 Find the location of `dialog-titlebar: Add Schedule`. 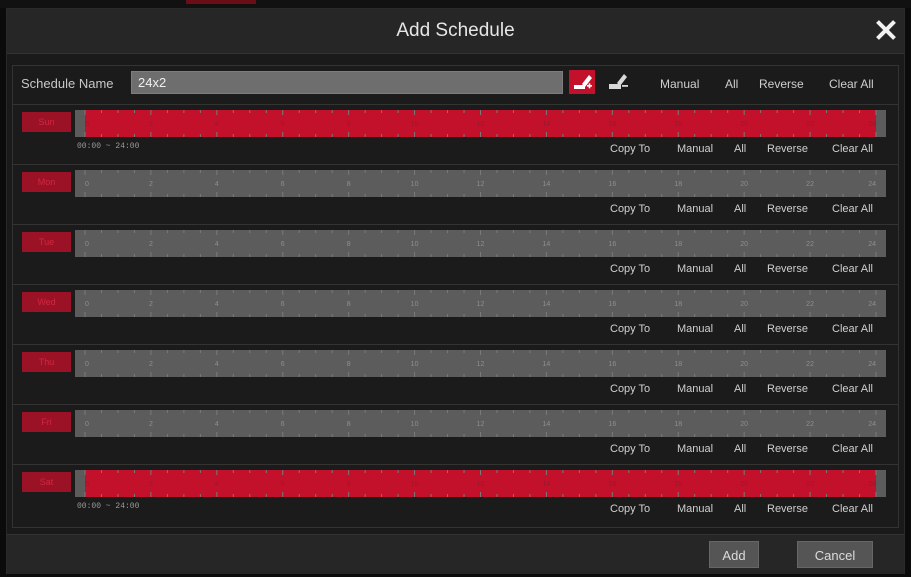

dialog-titlebar: Add Schedule is located at coordinates (455, 31).